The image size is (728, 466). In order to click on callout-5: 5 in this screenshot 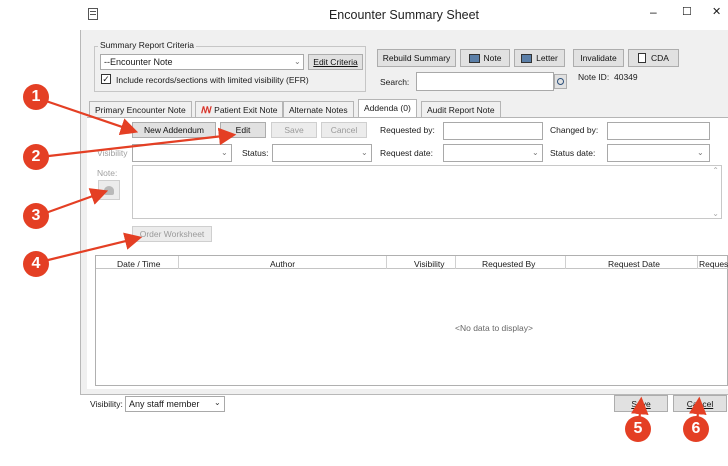, I will do `click(638, 429)`.